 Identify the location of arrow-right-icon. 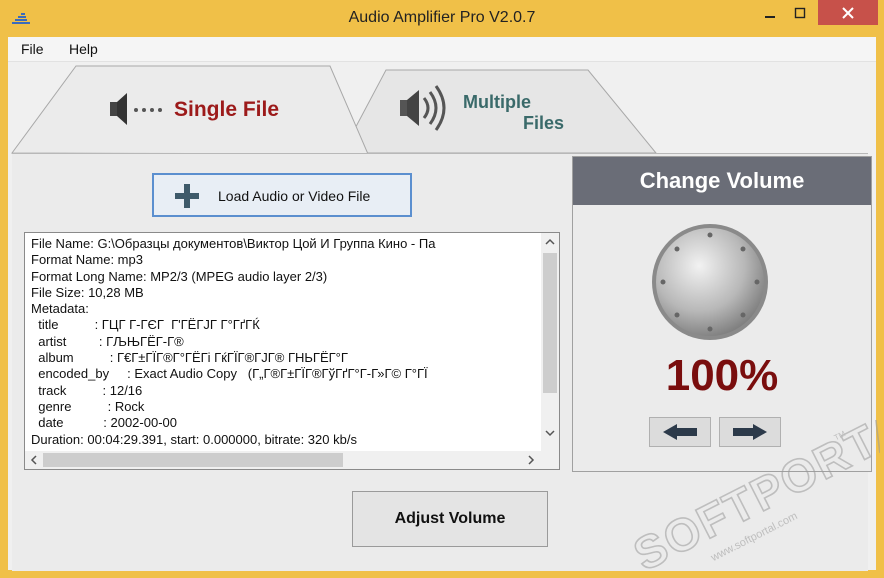
(750, 432).